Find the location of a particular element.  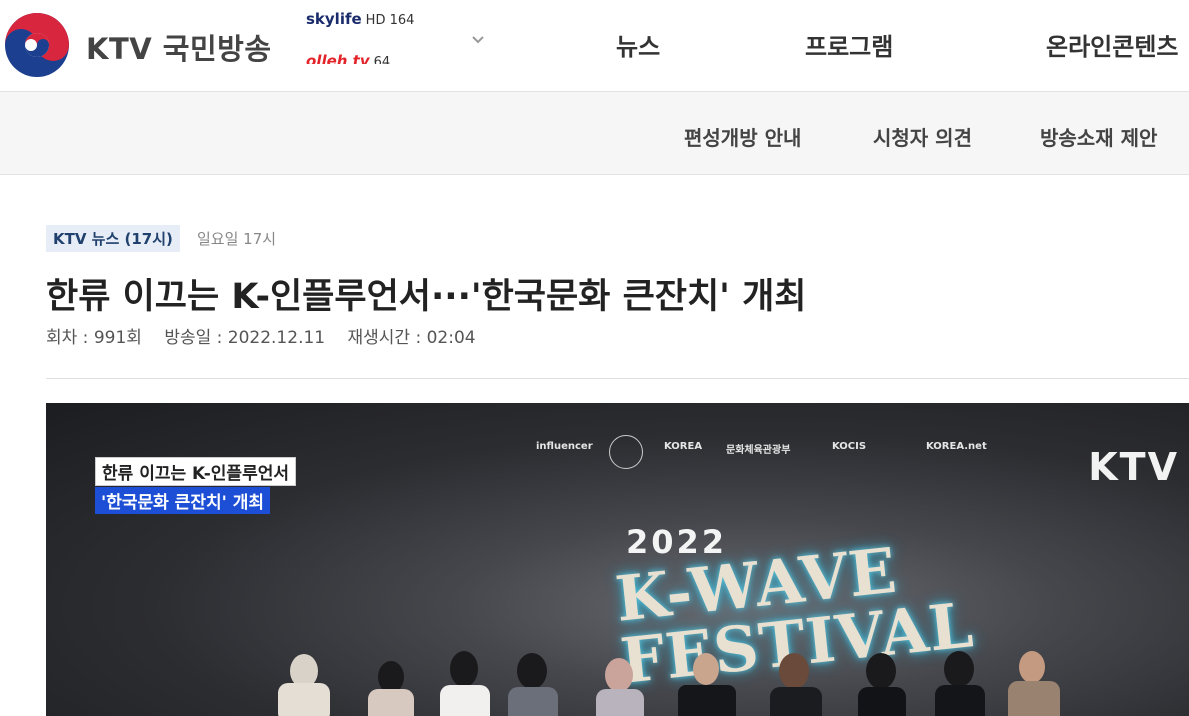

nav-news: 뉴스 is located at coordinates (638, 44).